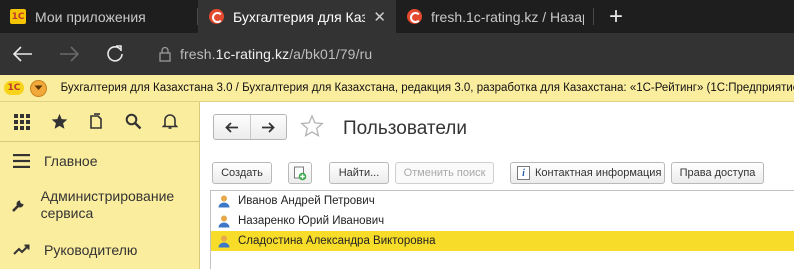  I want to click on tab-title: Бухгалтерия для Казахс, so click(299, 16).